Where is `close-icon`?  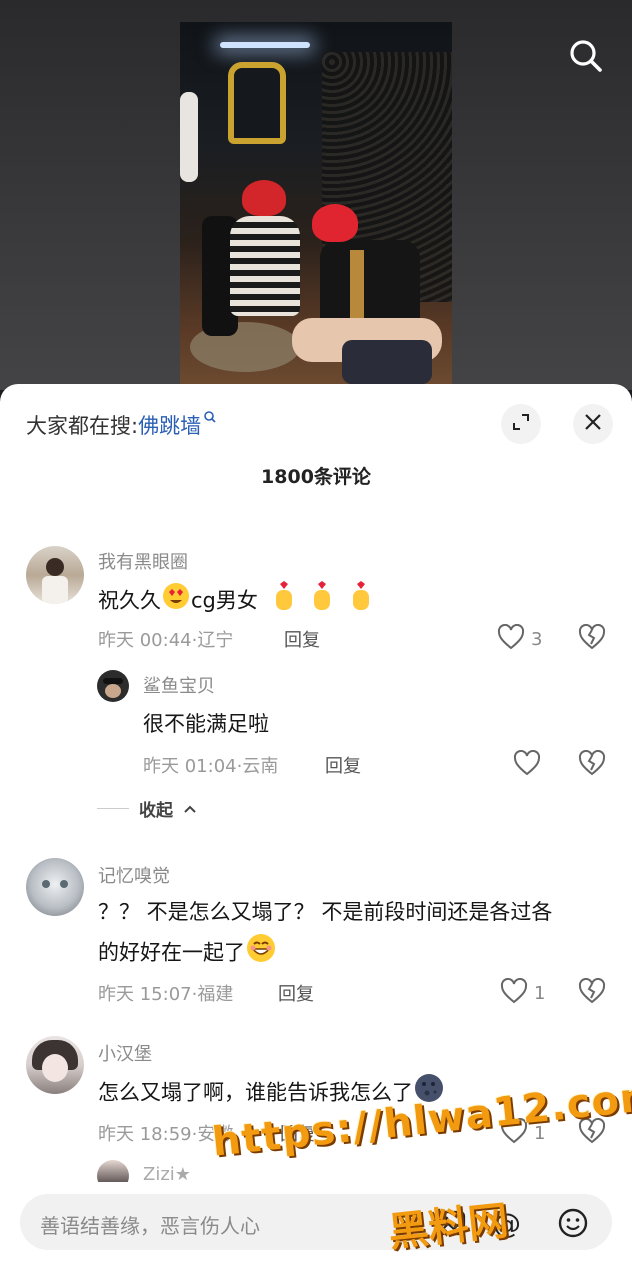
close-icon is located at coordinates (593, 424).